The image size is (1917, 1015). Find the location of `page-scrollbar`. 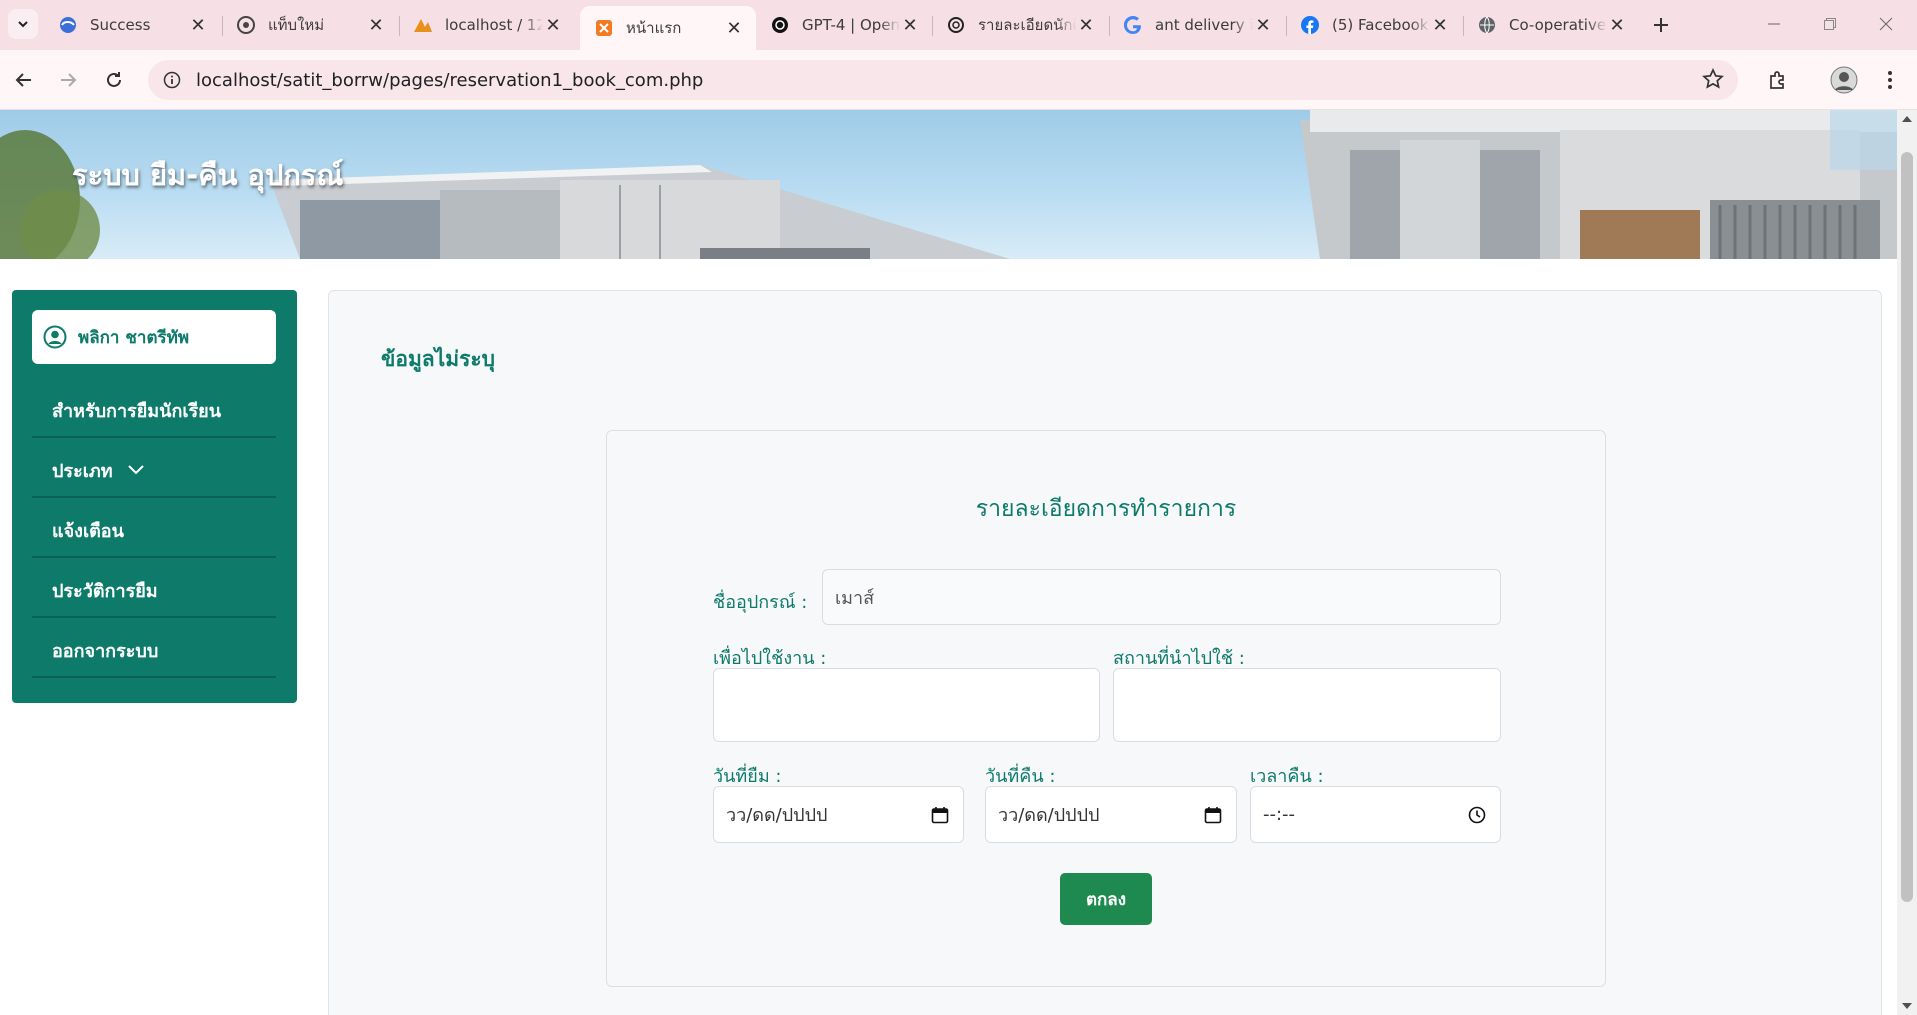

page-scrollbar is located at coordinates (1907, 562).